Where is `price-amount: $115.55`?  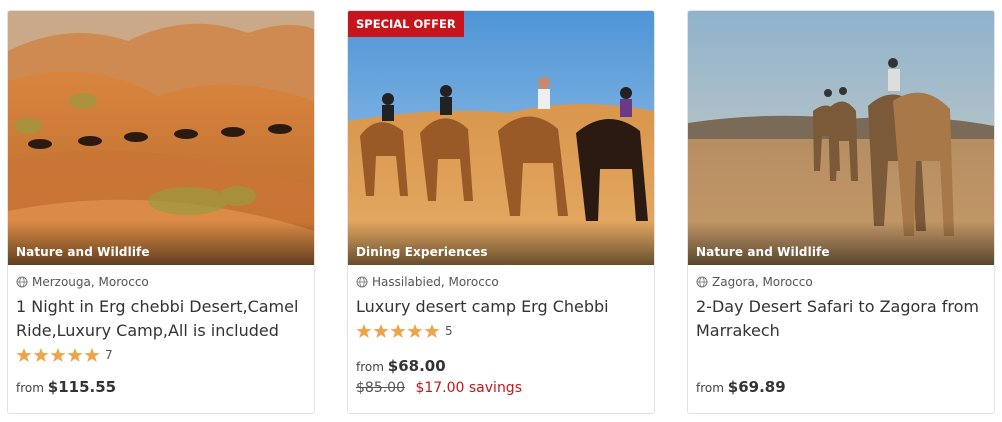 price-amount: $115.55 is located at coordinates (82, 387).